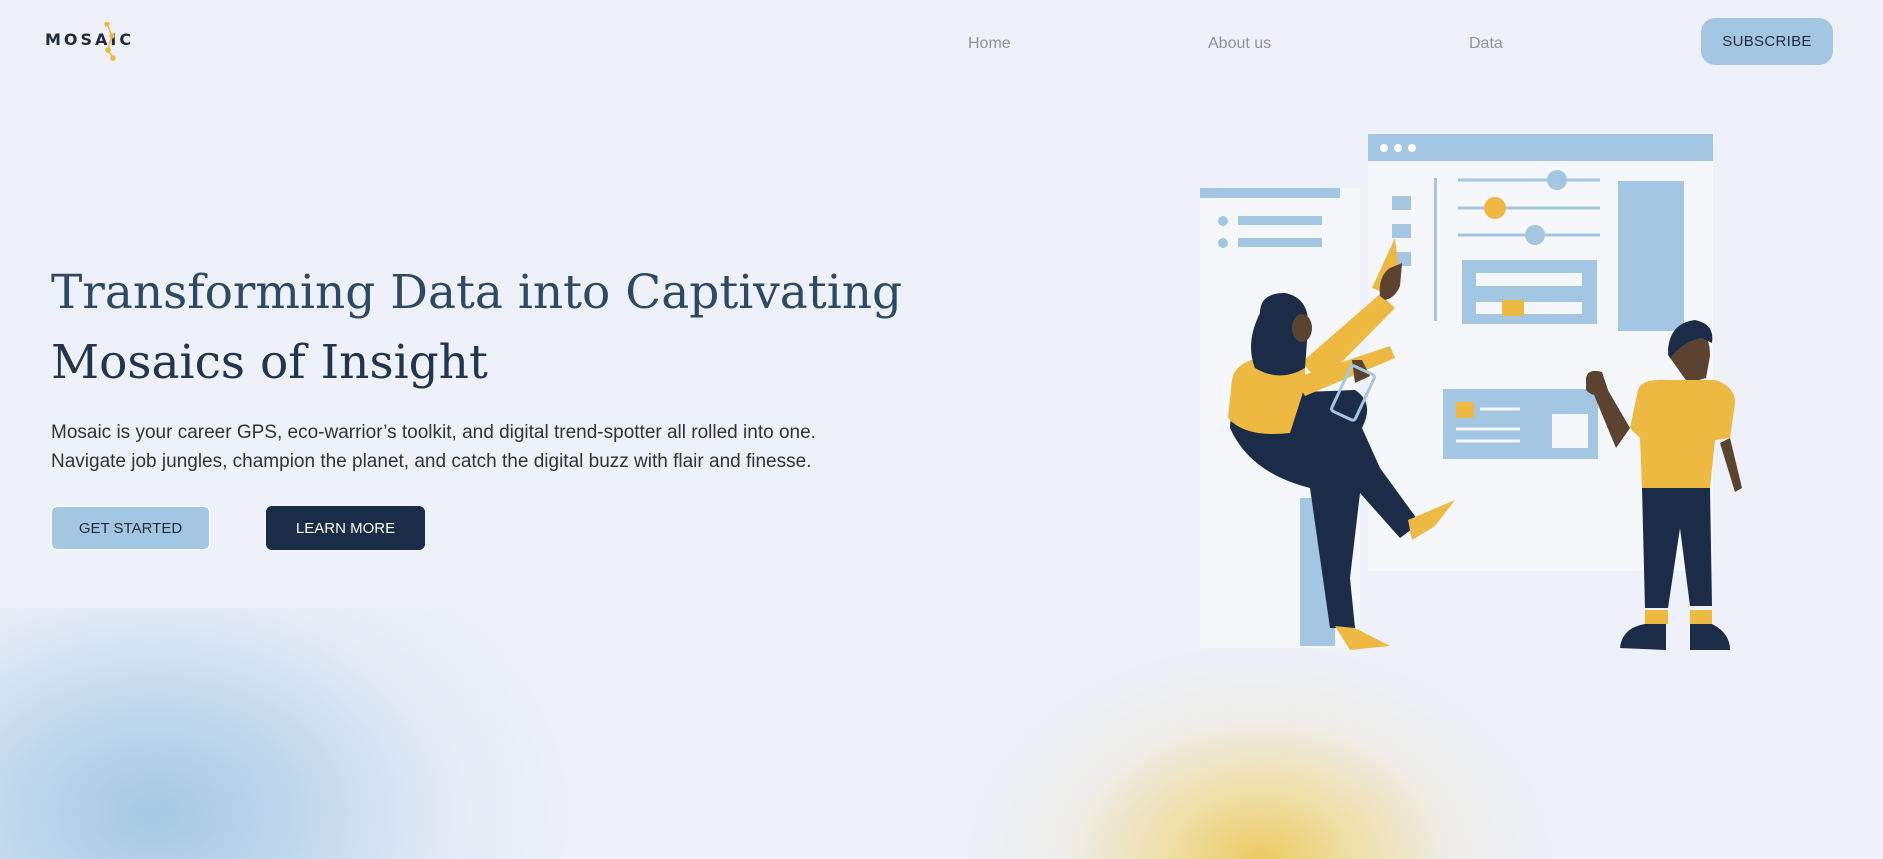  I want to click on learn-more-button: LEARN MORE, so click(345, 528).